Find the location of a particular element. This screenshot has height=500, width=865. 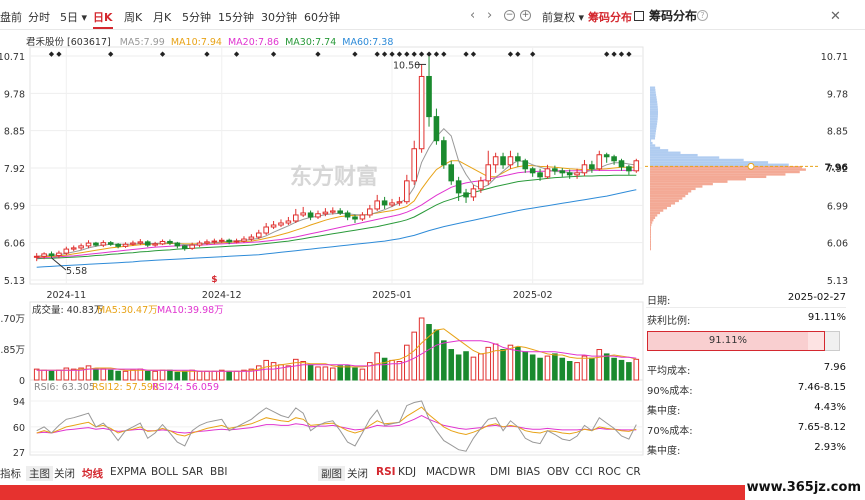

timeframe-tab-4: 周K is located at coordinates (133, 17).